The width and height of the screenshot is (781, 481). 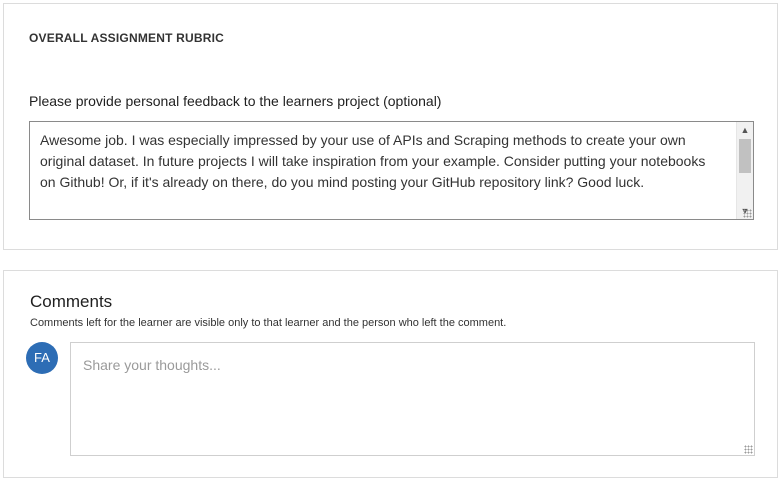 I want to click on feedback-scrollbar: ▲ ▼, so click(x=744, y=170).